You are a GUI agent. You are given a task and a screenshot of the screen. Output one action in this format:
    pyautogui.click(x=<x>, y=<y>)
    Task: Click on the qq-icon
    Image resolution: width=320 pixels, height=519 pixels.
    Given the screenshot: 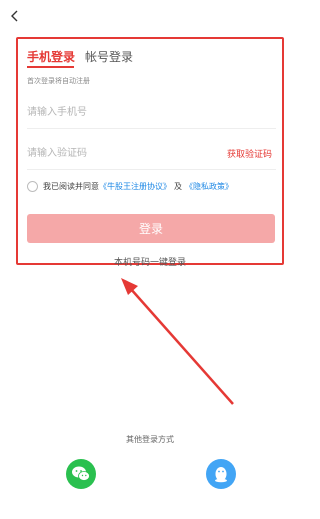 What is the action you would take?
    pyautogui.click(x=221, y=475)
    